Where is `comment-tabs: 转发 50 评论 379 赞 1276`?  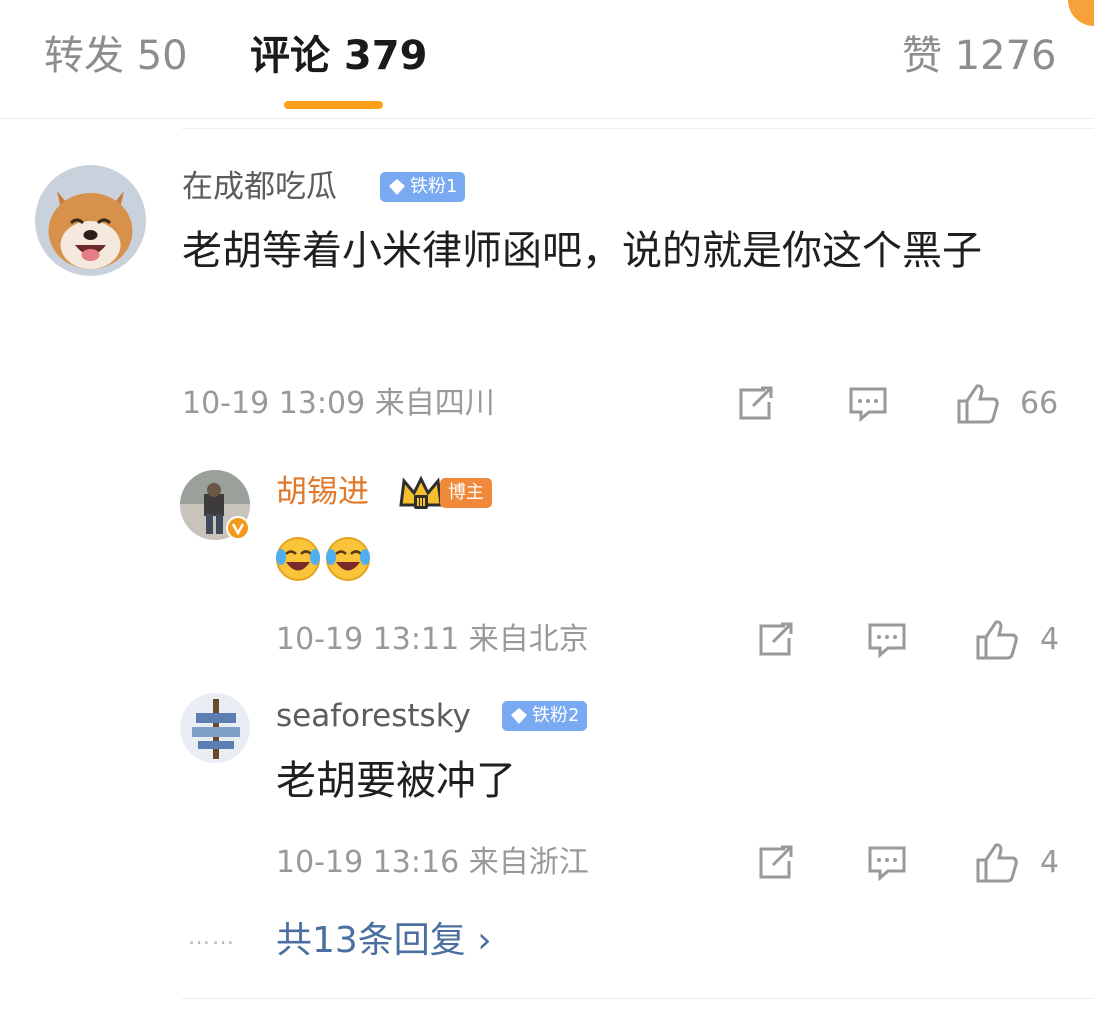
comment-tabs: 转发 50 评论 379 赞 1276 is located at coordinates (547, 59).